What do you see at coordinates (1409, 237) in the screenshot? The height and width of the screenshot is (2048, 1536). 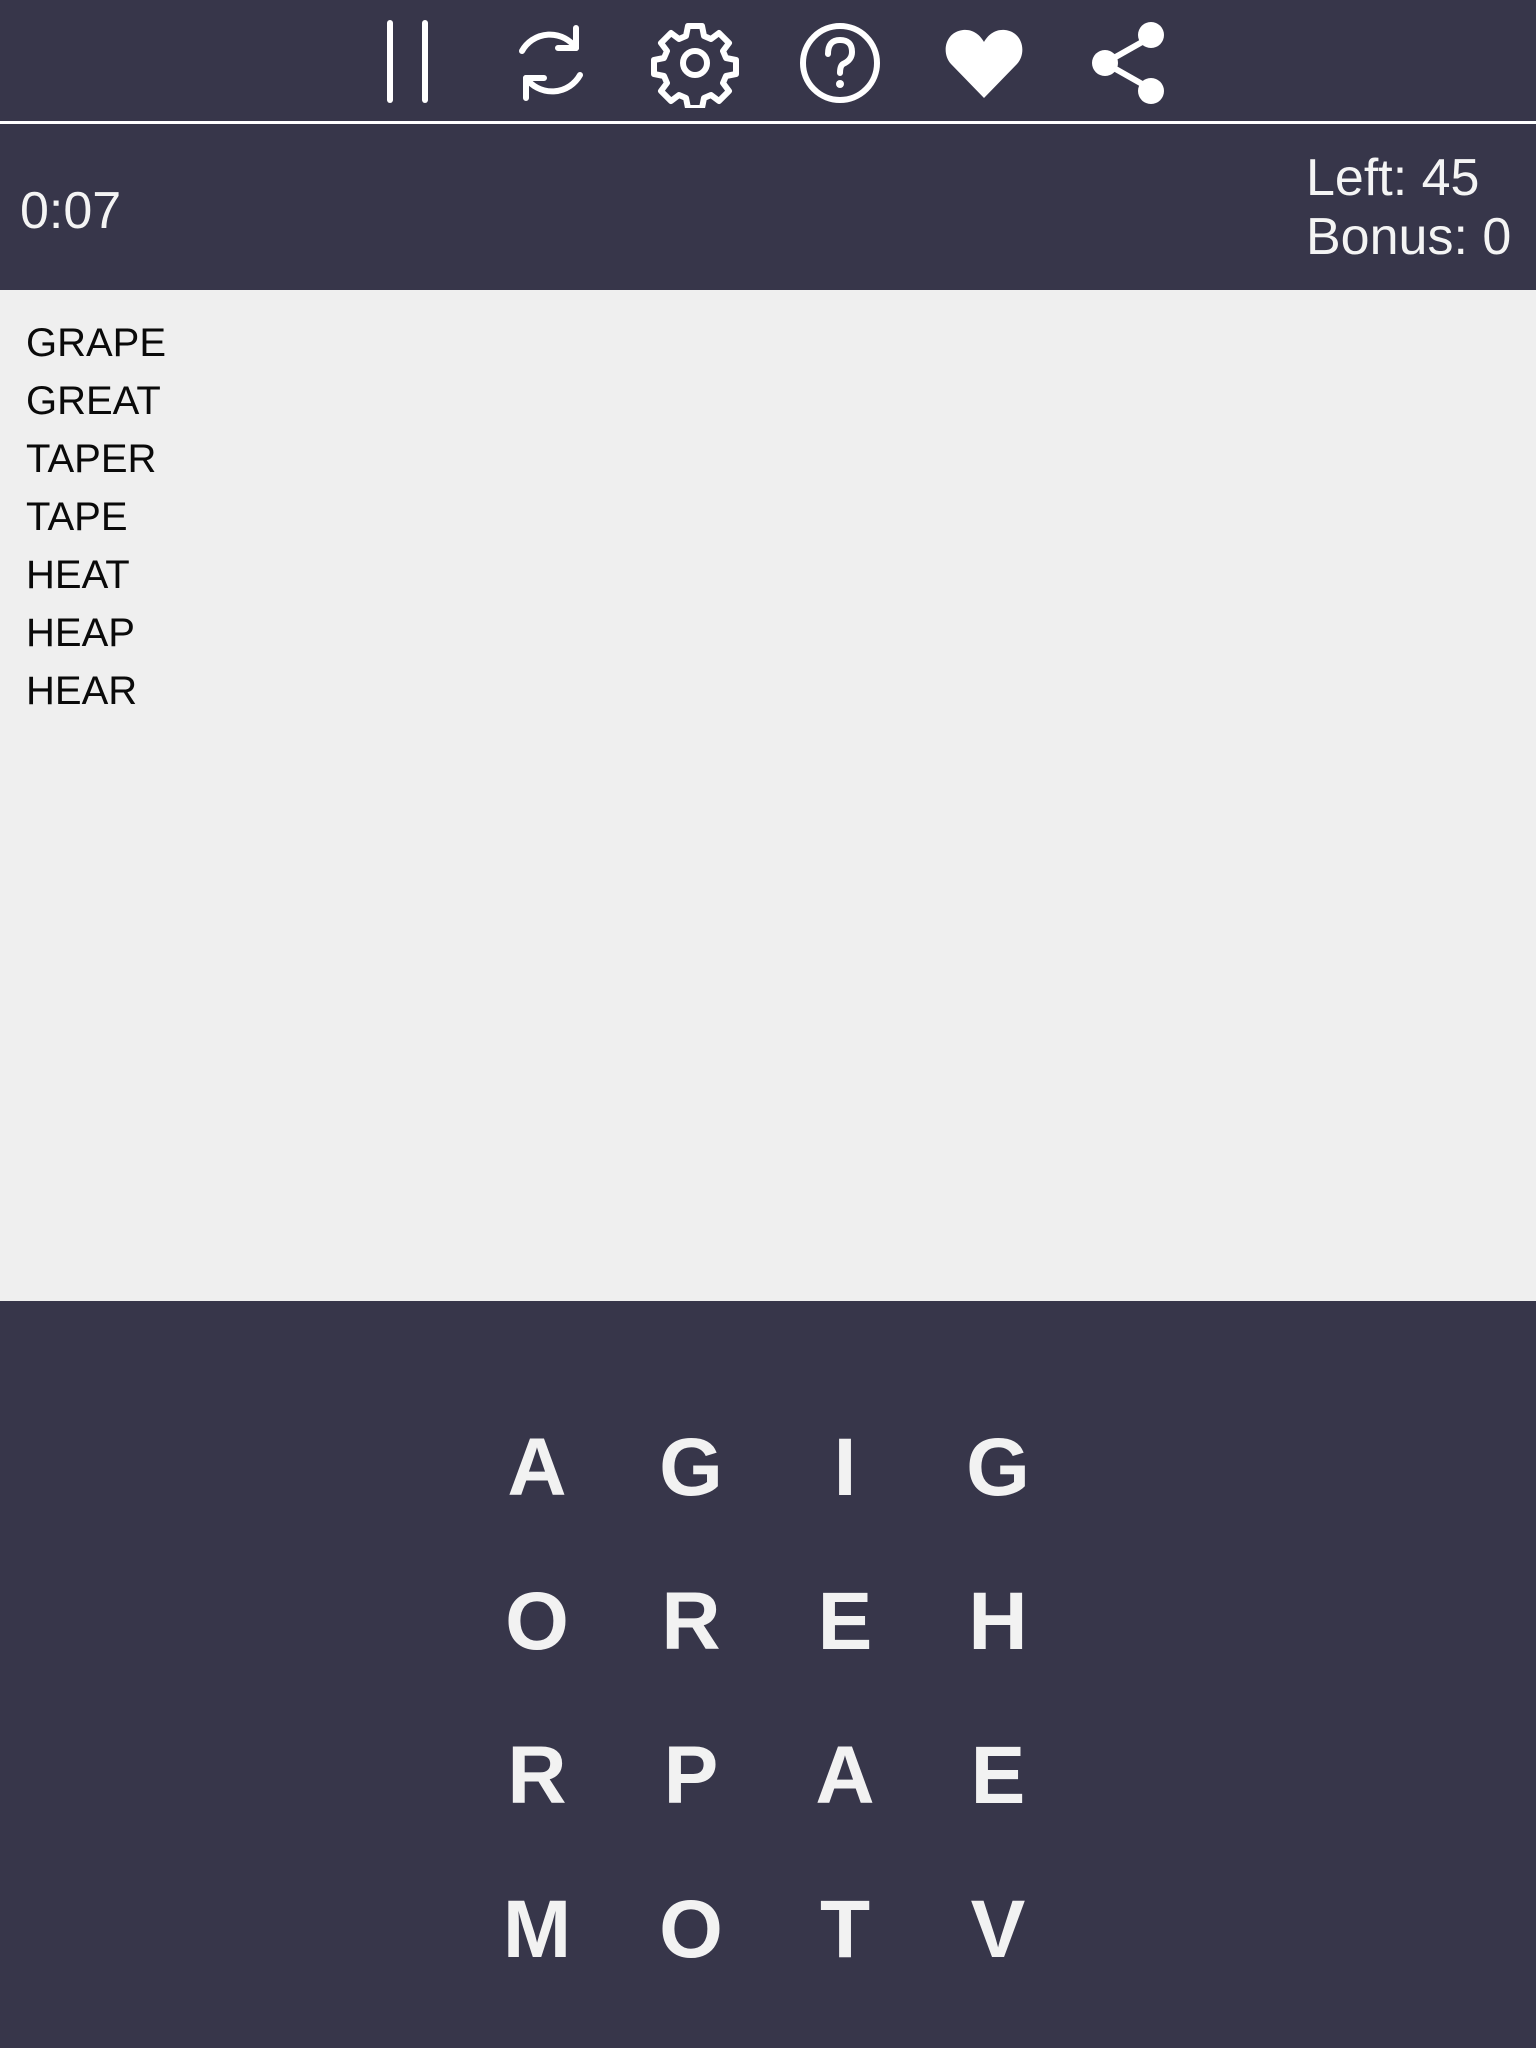 I see `bonus-counter: Bonus: 0` at bounding box center [1409, 237].